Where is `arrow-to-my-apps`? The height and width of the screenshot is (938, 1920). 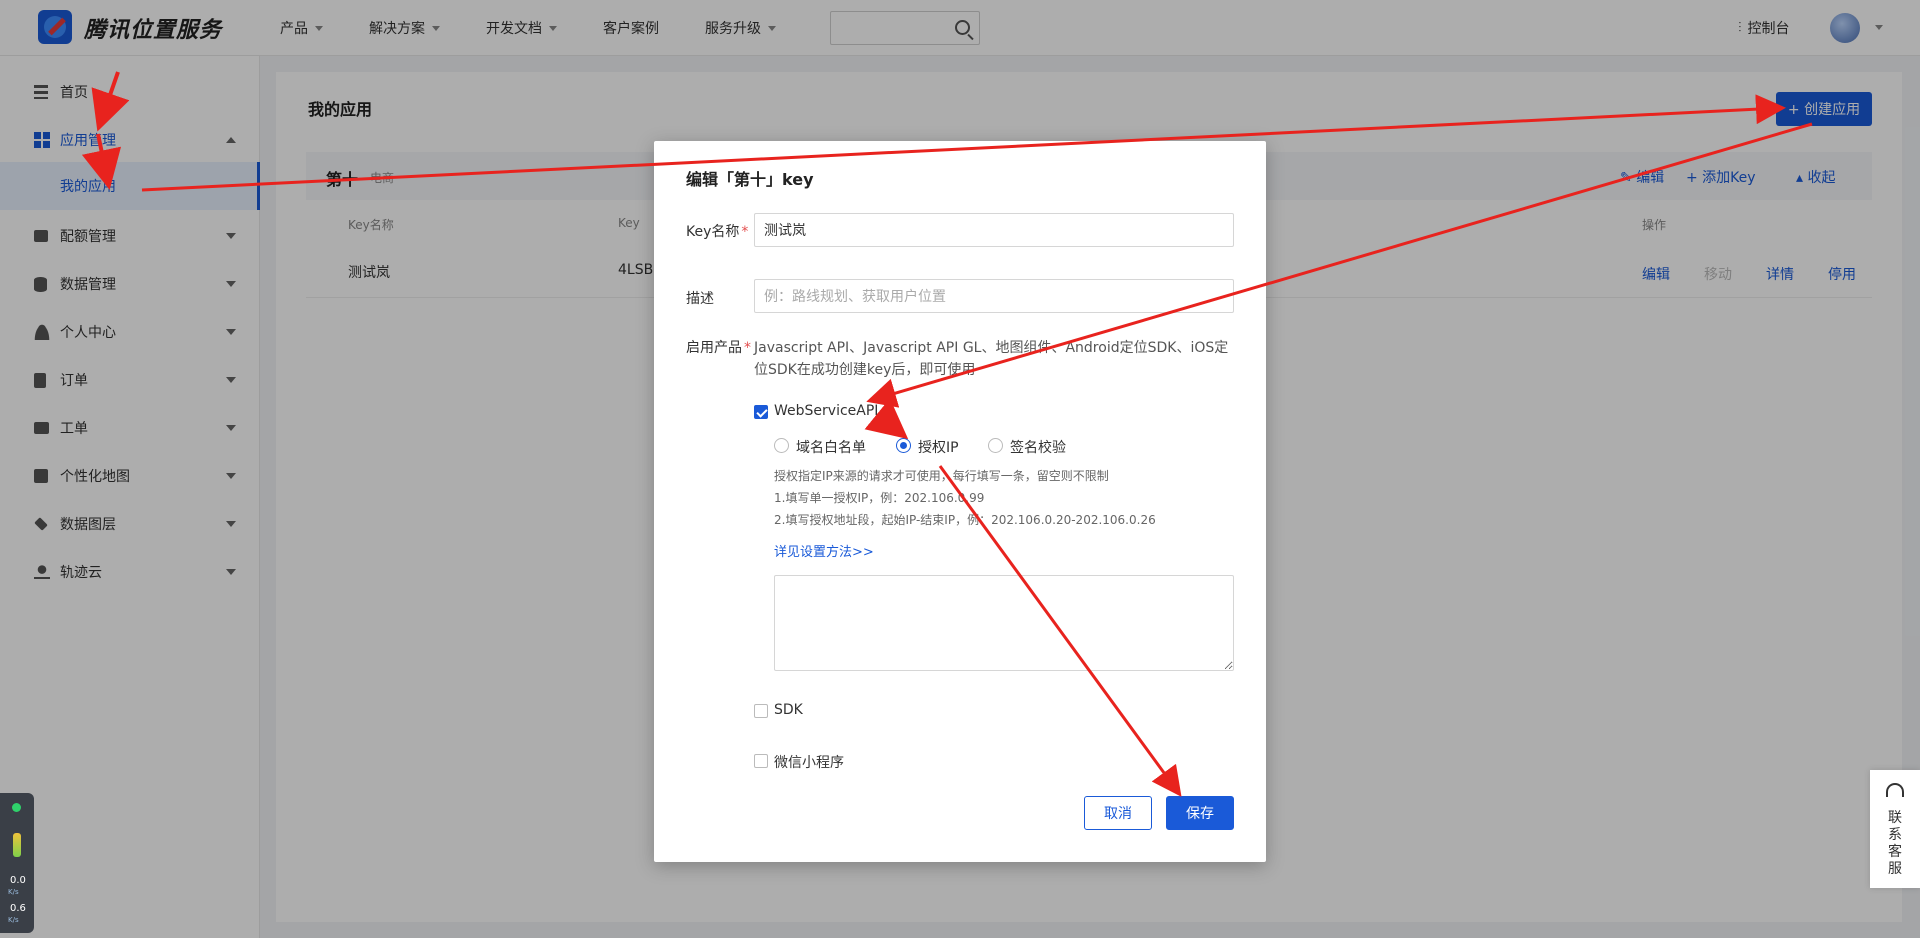
arrow-to-my-apps is located at coordinates (101, 161).